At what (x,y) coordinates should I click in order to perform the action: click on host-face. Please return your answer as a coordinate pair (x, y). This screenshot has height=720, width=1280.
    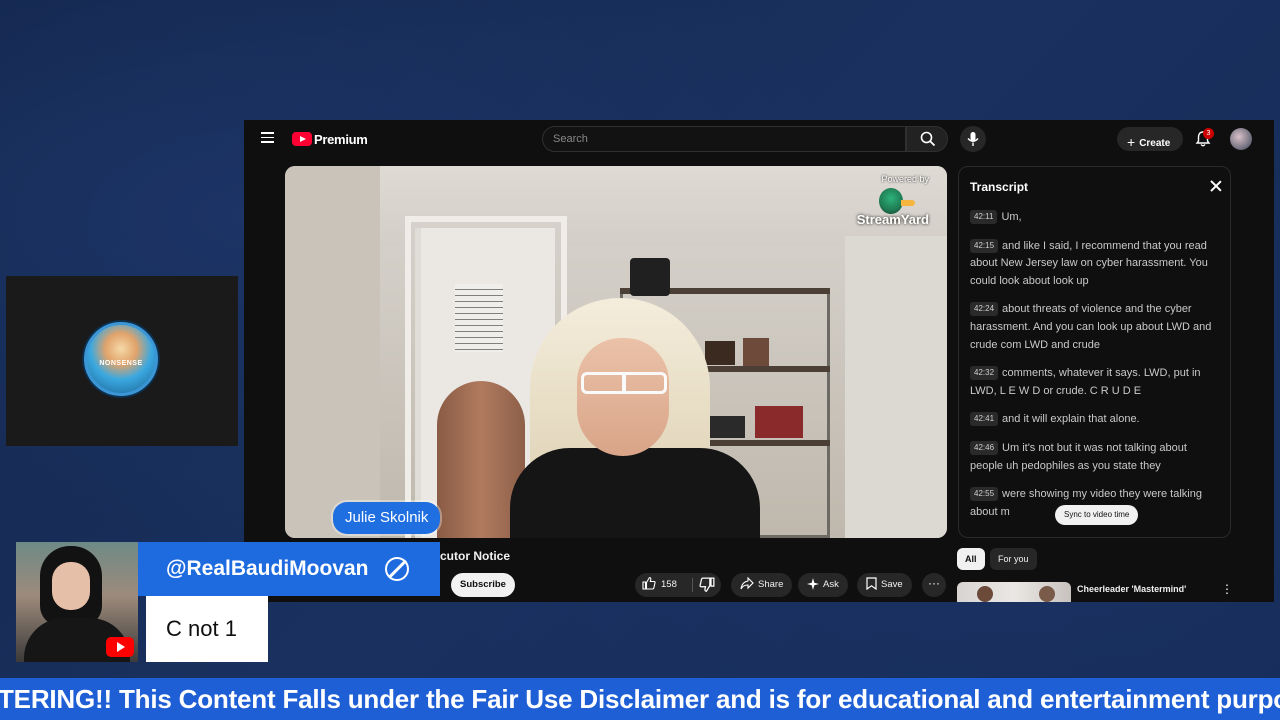
    Looking at the image, I should click on (71, 586).